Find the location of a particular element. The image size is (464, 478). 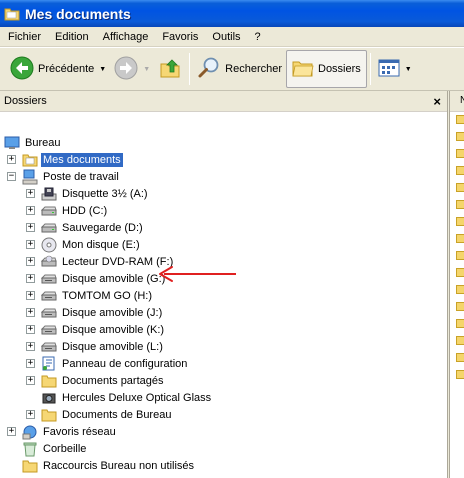

tree-node: Lecteur DVD-RAM (F:) is located at coordinates (108, 261).